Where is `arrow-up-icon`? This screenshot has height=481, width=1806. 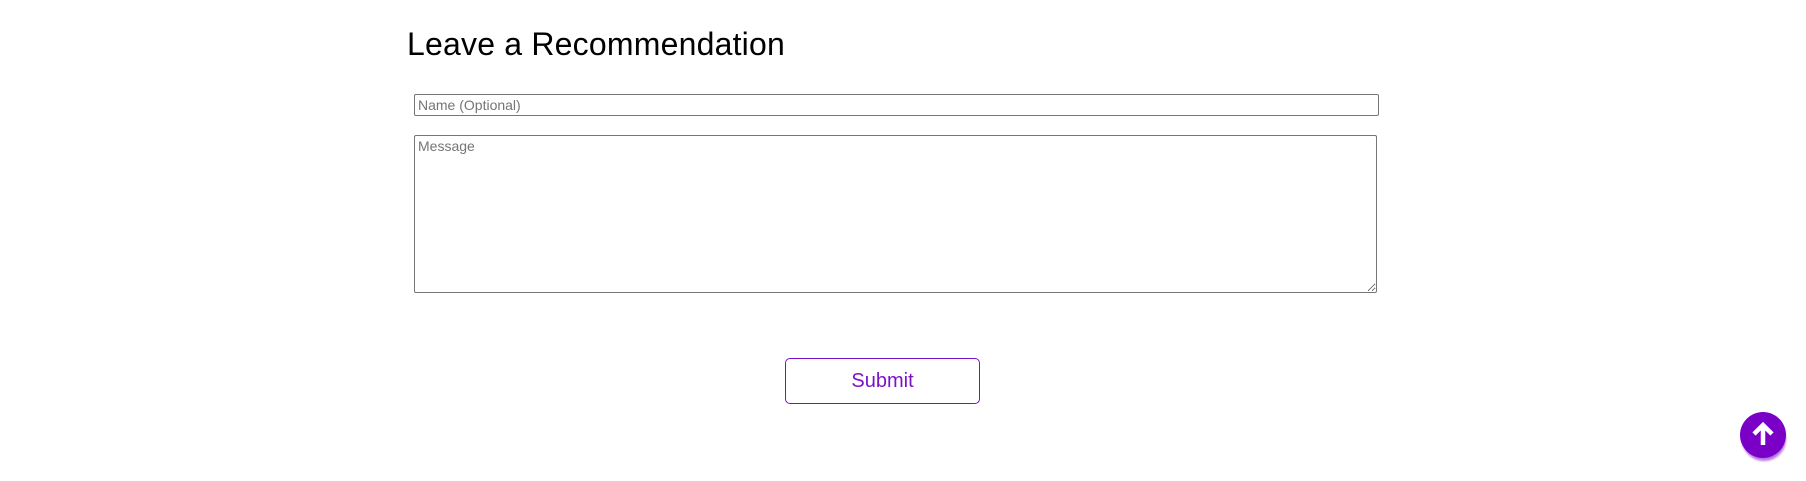 arrow-up-icon is located at coordinates (1763, 435).